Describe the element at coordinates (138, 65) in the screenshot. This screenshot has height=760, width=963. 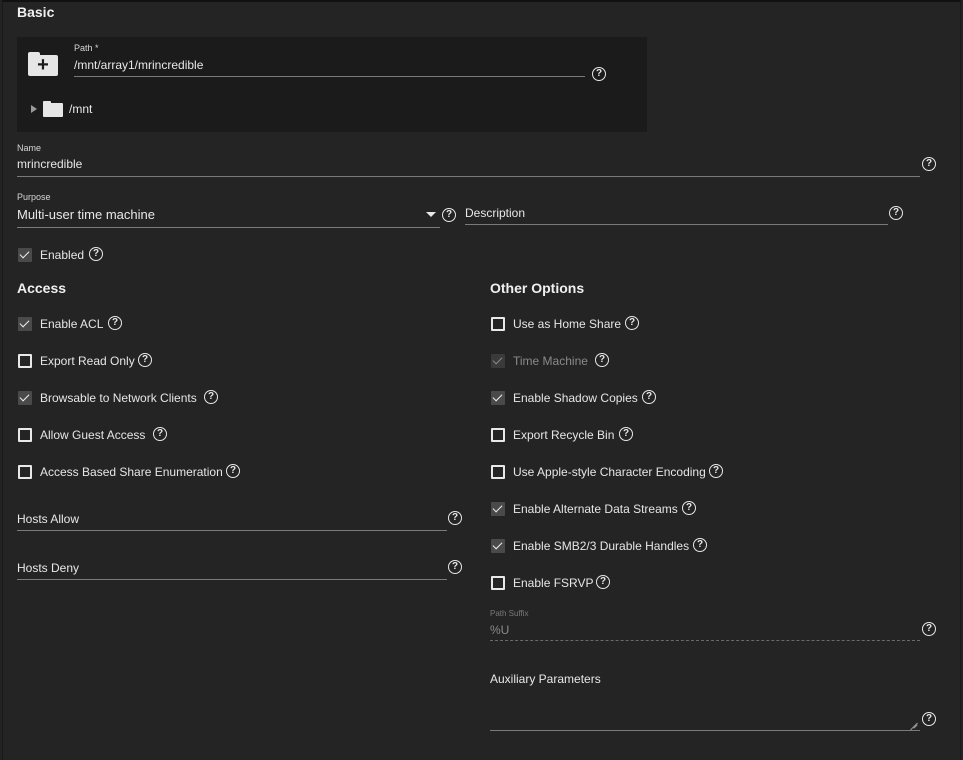
I see `path-input: /mnt/array1/mrincredible` at that location.